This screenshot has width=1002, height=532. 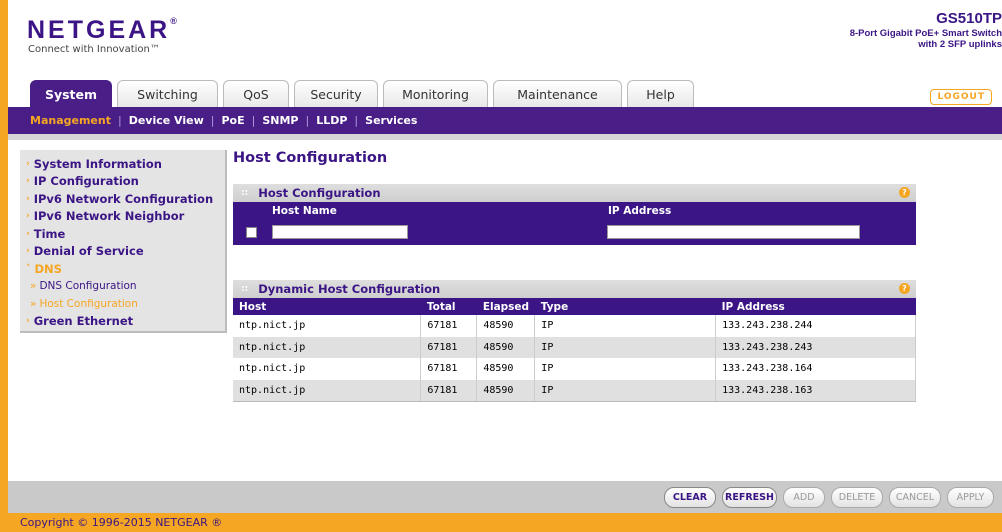 What do you see at coordinates (435, 93) in the screenshot?
I see `tab-monitoring: Monitoring` at bounding box center [435, 93].